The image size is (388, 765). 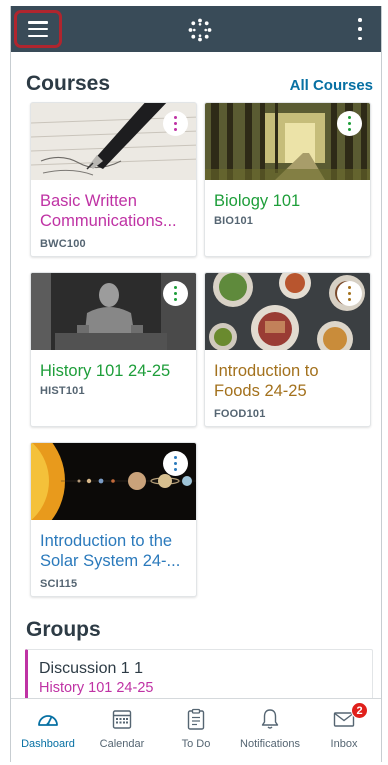 I want to click on all-courses-link: All Courses, so click(x=331, y=85).